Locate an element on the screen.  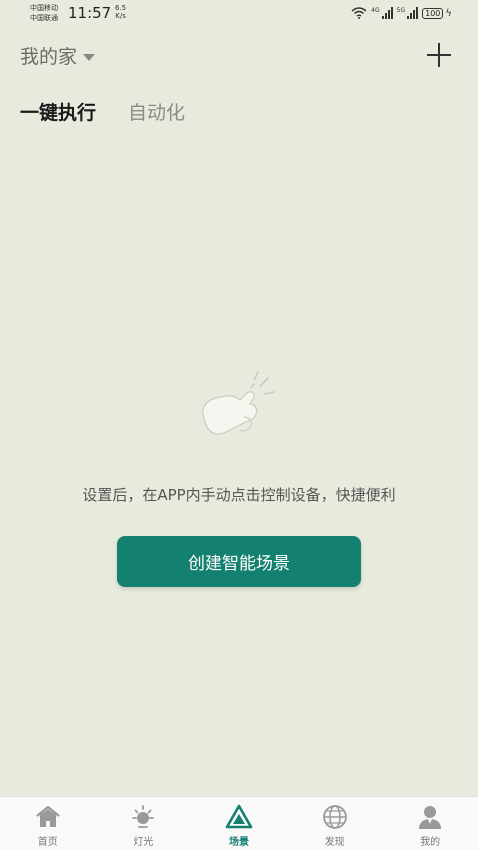
signal-2-label: 5G is located at coordinates (401, 10).